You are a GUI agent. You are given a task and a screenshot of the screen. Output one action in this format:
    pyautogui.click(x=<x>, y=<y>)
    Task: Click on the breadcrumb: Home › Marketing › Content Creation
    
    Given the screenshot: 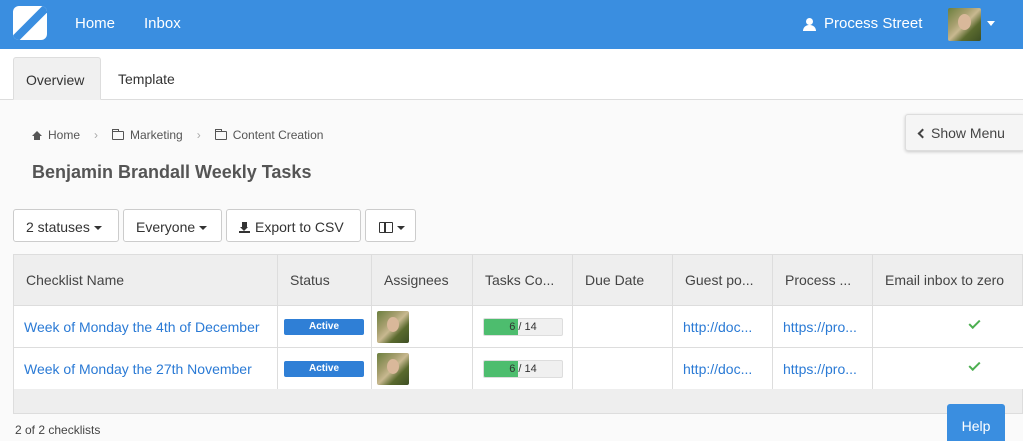 What is the action you would take?
    pyautogui.click(x=177, y=135)
    